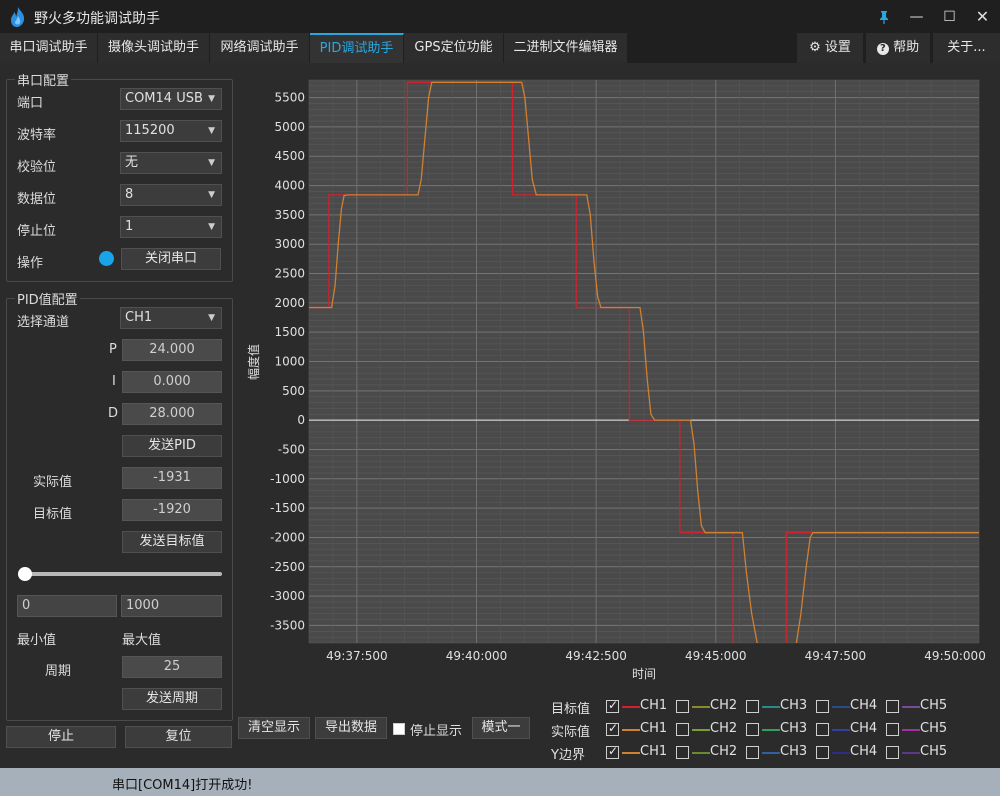  Describe the element at coordinates (906, 47) in the screenshot. I see `help-label: 帮助` at that location.